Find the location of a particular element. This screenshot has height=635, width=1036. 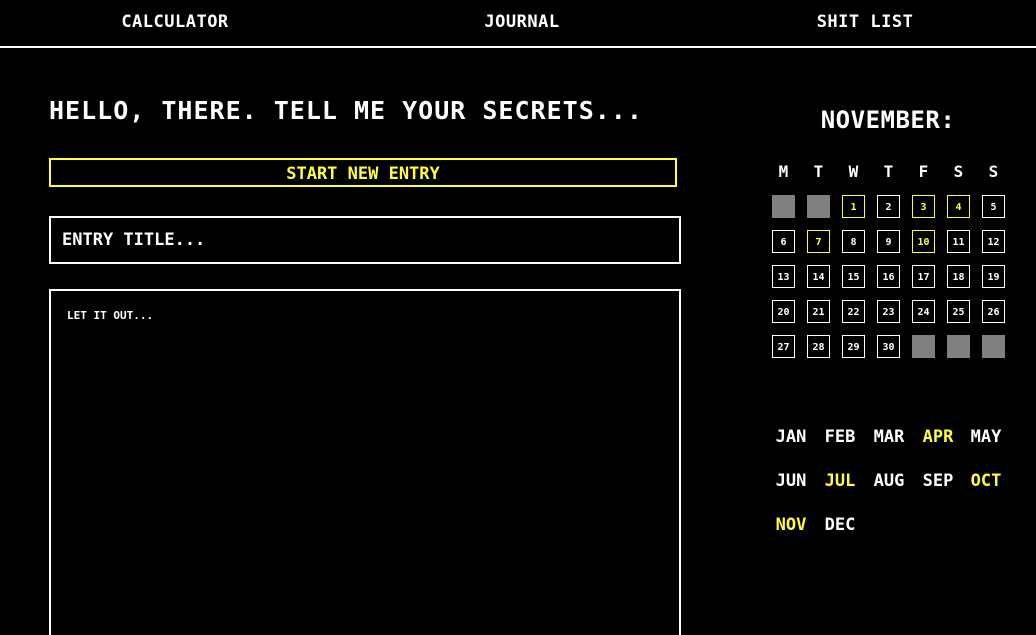

month-button: MAY is located at coordinates (986, 437).